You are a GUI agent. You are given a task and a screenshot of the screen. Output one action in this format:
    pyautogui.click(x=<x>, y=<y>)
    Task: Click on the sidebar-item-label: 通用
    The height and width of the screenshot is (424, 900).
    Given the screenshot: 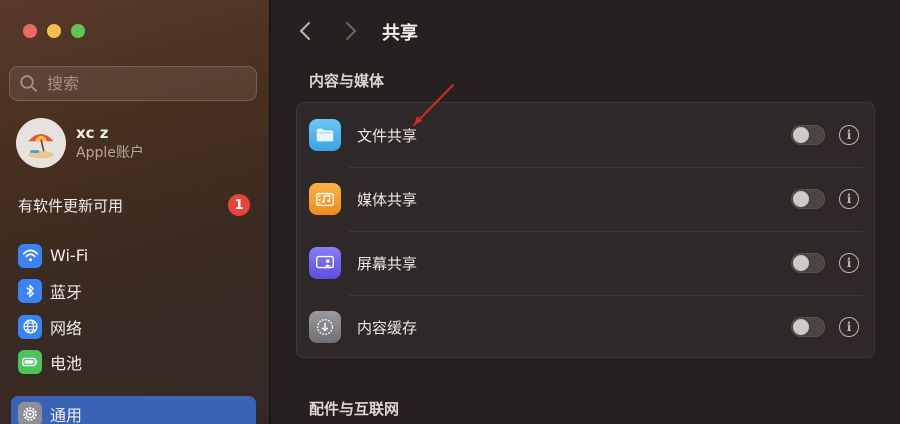 What is the action you would take?
    pyautogui.click(x=66, y=414)
    